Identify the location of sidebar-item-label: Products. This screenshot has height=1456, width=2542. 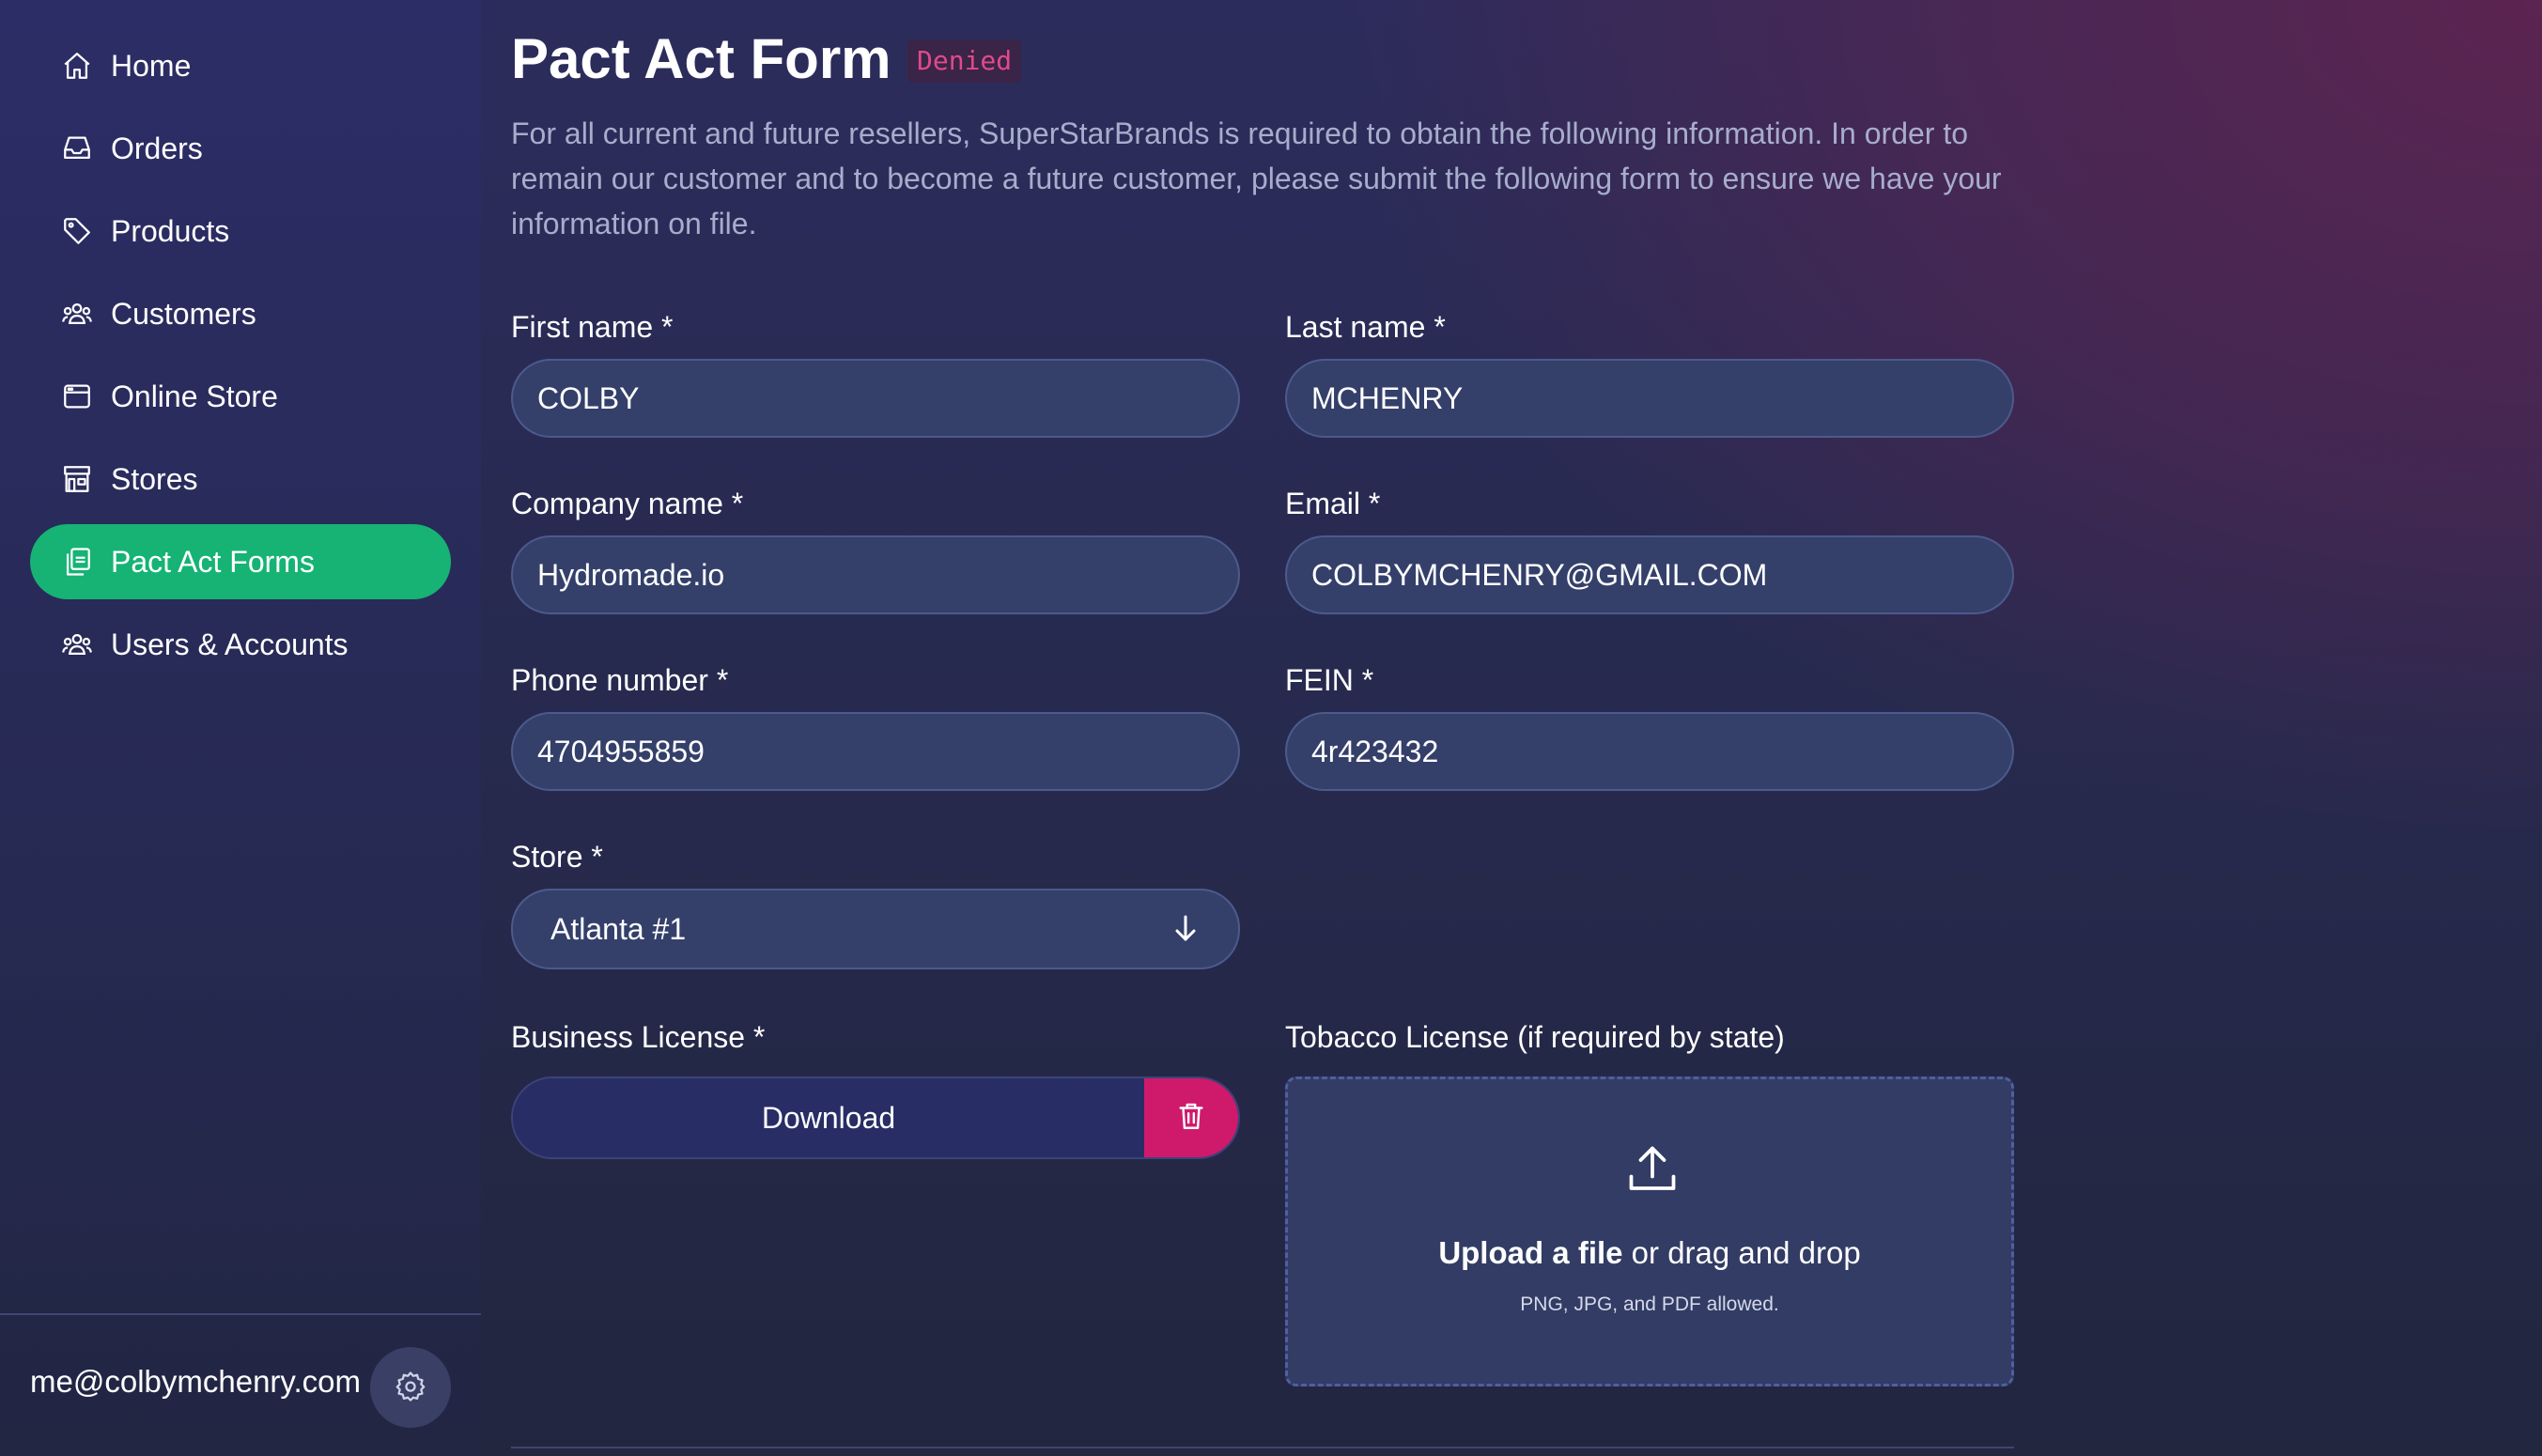
(170, 230).